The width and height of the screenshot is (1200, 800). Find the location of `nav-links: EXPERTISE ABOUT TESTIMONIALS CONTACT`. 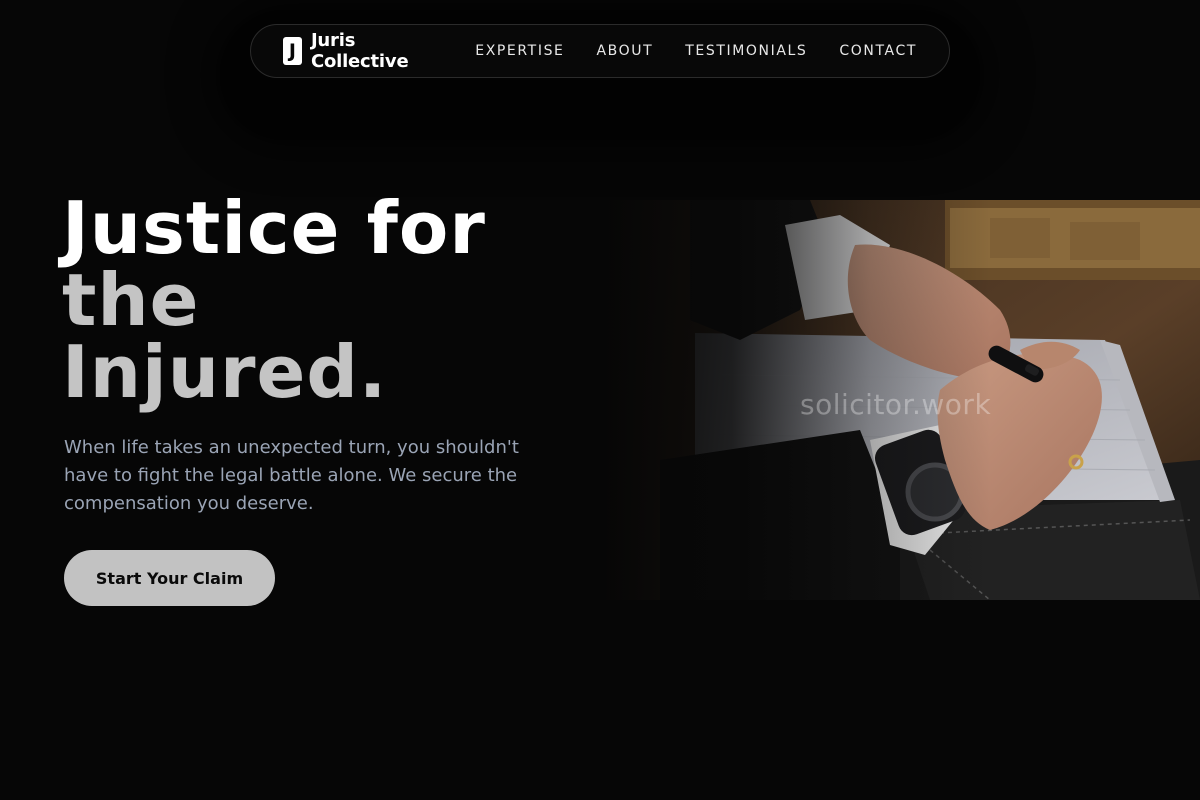

nav-links: EXPERTISE ABOUT TESTIMONIALS CONTACT is located at coordinates (696, 51).